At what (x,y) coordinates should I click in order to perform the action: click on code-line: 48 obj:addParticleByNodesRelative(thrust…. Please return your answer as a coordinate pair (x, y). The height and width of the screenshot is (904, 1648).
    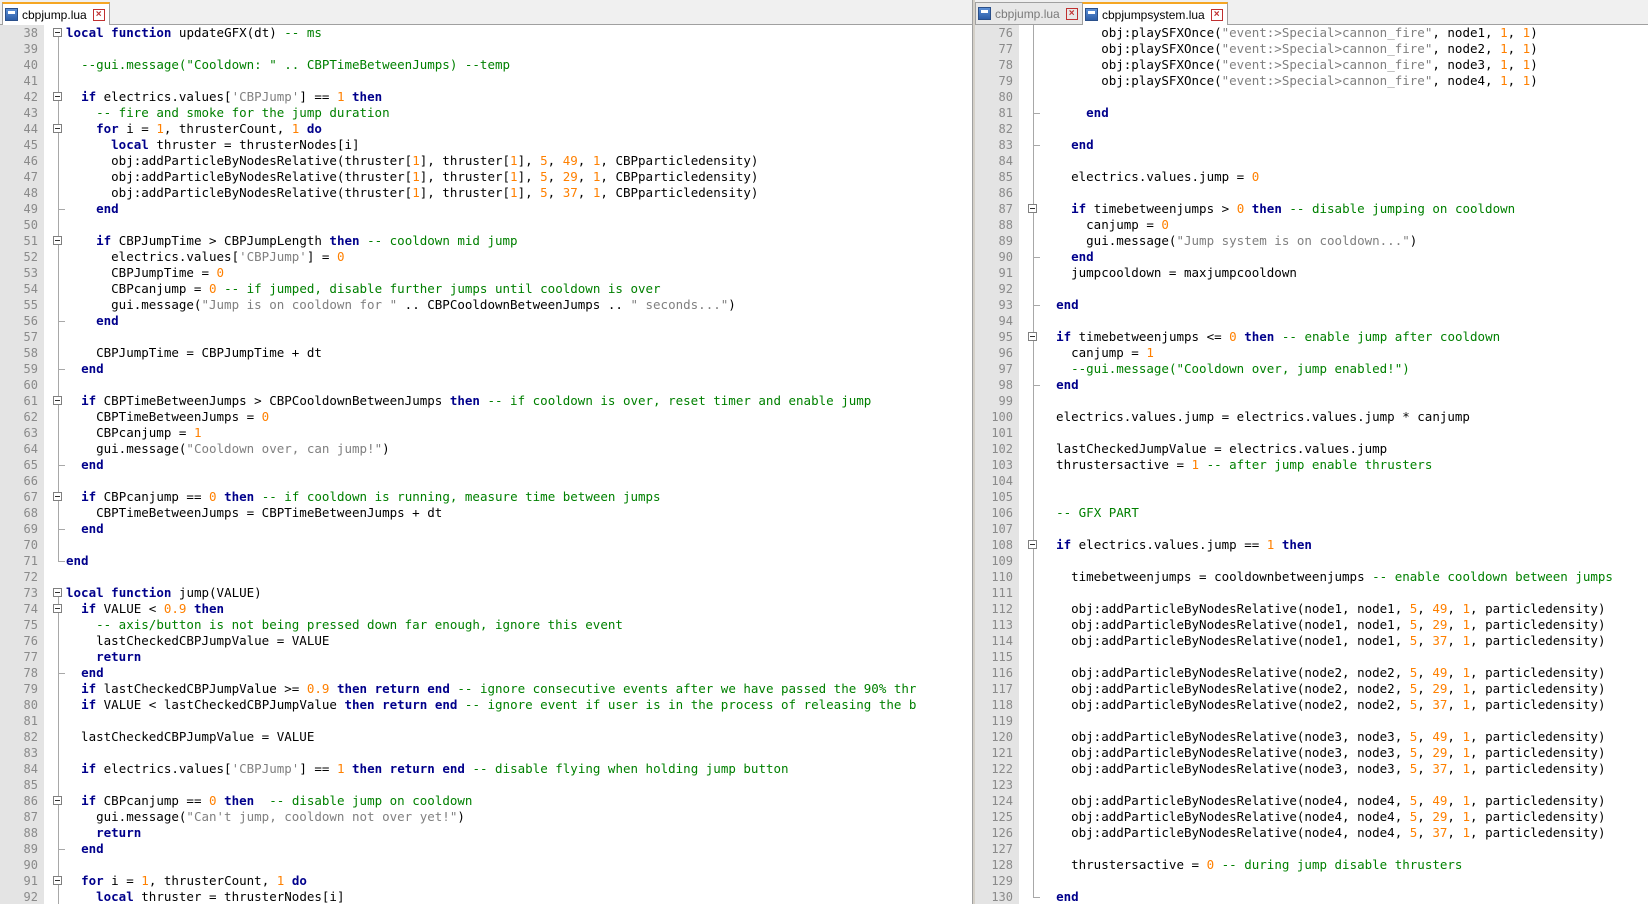
    Looking at the image, I should click on (486, 193).